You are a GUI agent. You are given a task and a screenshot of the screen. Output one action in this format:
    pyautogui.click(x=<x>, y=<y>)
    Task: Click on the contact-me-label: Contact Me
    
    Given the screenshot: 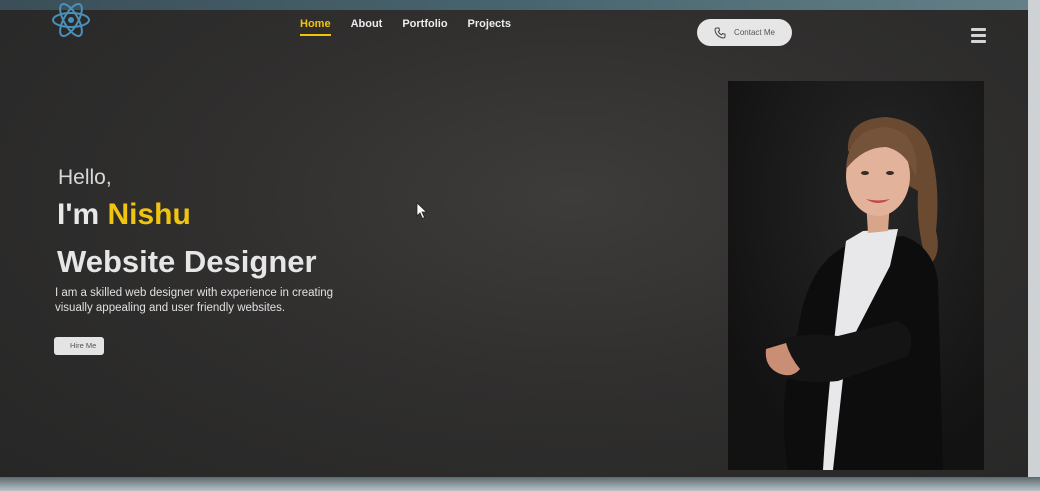 What is the action you would take?
    pyautogui.click(x=754, y=32)
    